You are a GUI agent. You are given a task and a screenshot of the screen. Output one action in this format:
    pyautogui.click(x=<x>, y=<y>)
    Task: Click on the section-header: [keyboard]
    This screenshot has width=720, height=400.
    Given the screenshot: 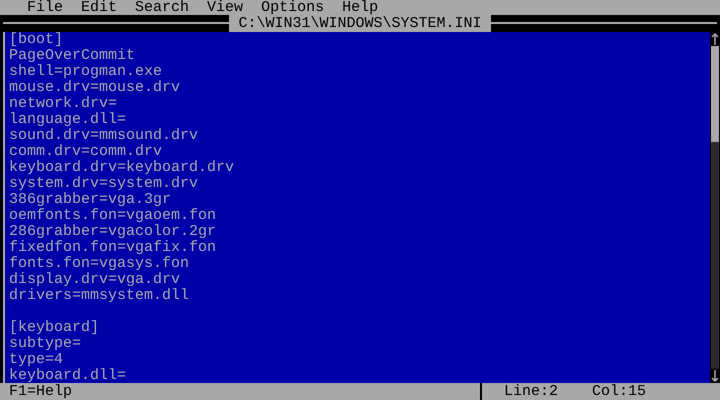 What is the action you would take?
    pyautogui.click(x=54, y=327)
    